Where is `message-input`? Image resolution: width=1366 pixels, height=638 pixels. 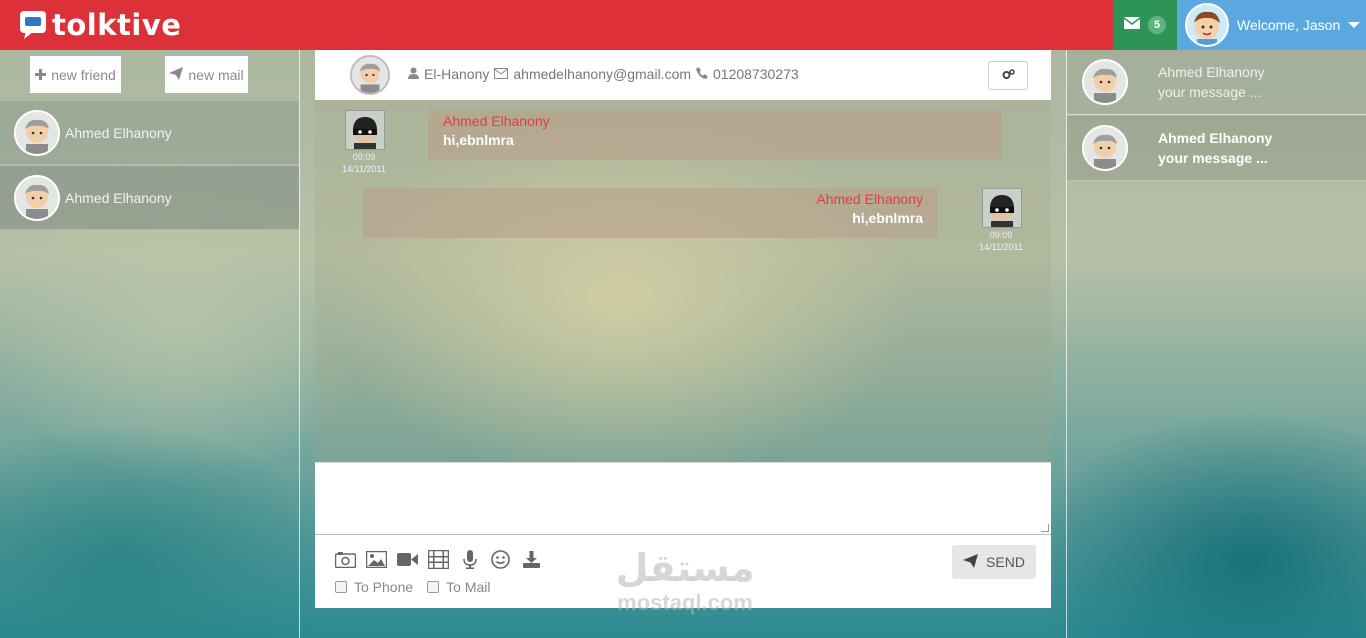
message-input is located at coordinates (683, 498).